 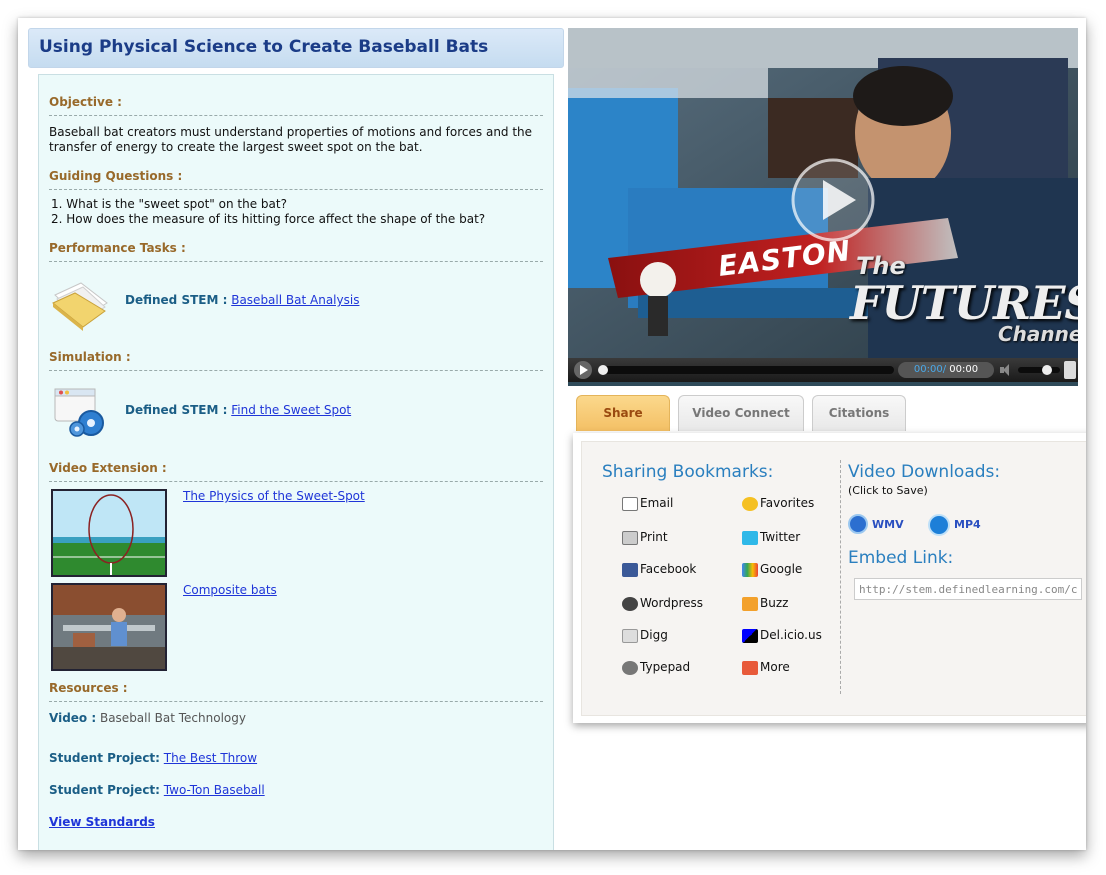 I want to click on email-icon, so click(x=630, y=503).